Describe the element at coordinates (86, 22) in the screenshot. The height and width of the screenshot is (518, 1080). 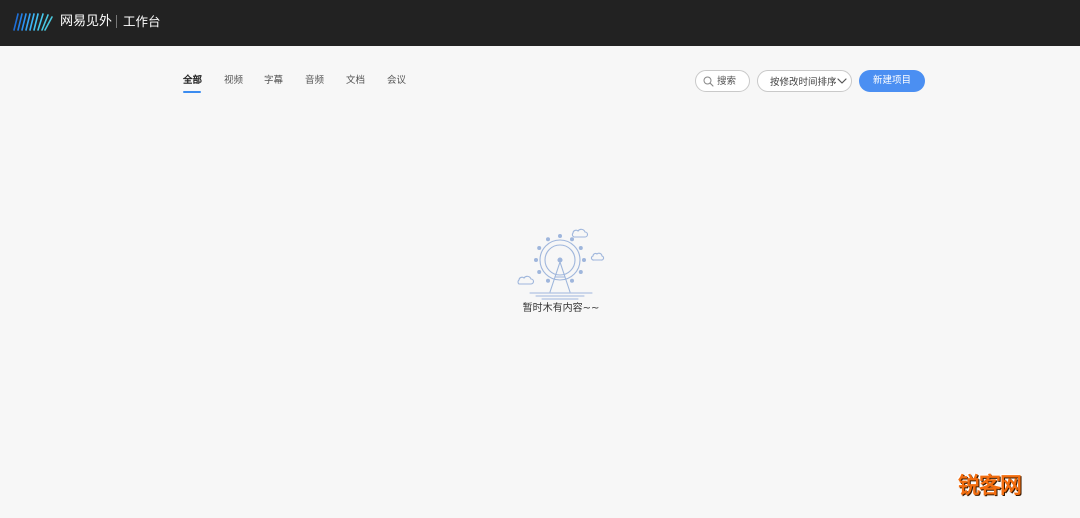
I see `brand-name: 网易见外` at that location.